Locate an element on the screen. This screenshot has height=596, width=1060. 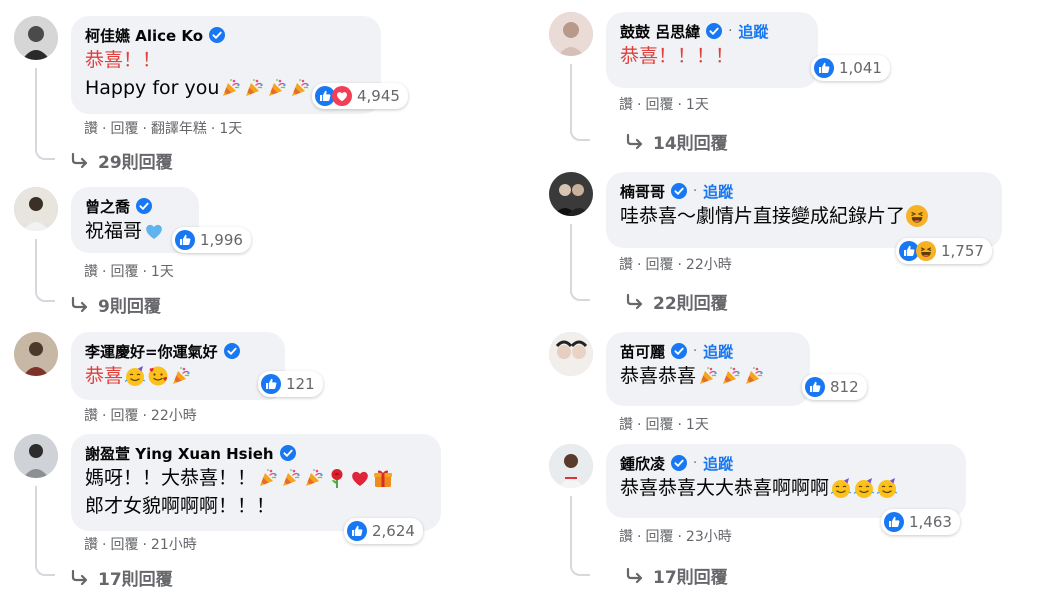
reaction-summary: 2,624 is located at coordinates (383, 531).